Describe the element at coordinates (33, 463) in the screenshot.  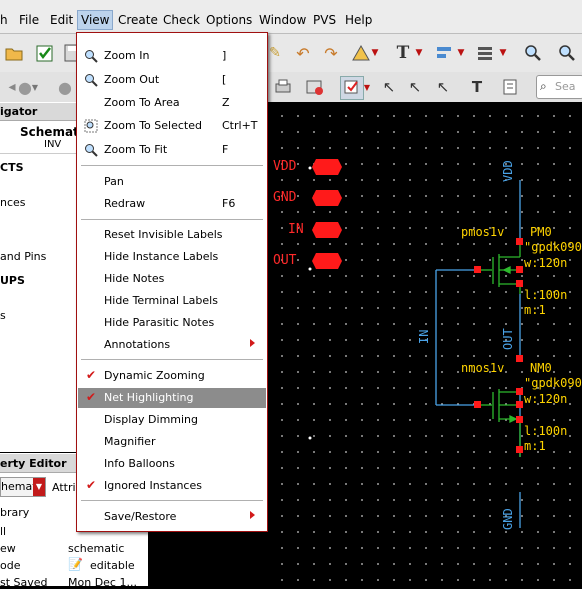
I see `property-editor-title: erty Editor` at that location.